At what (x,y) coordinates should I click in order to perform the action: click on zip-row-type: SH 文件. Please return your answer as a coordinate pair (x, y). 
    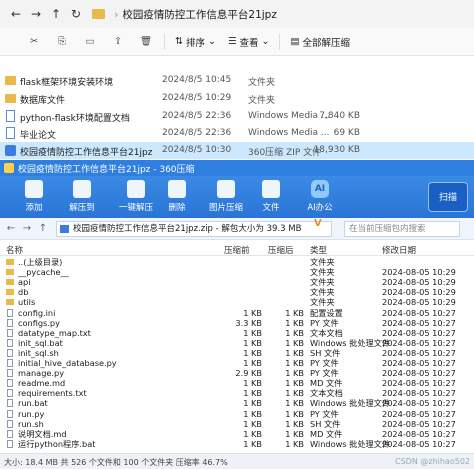
    Looking at the image, I should click on (325, 352).